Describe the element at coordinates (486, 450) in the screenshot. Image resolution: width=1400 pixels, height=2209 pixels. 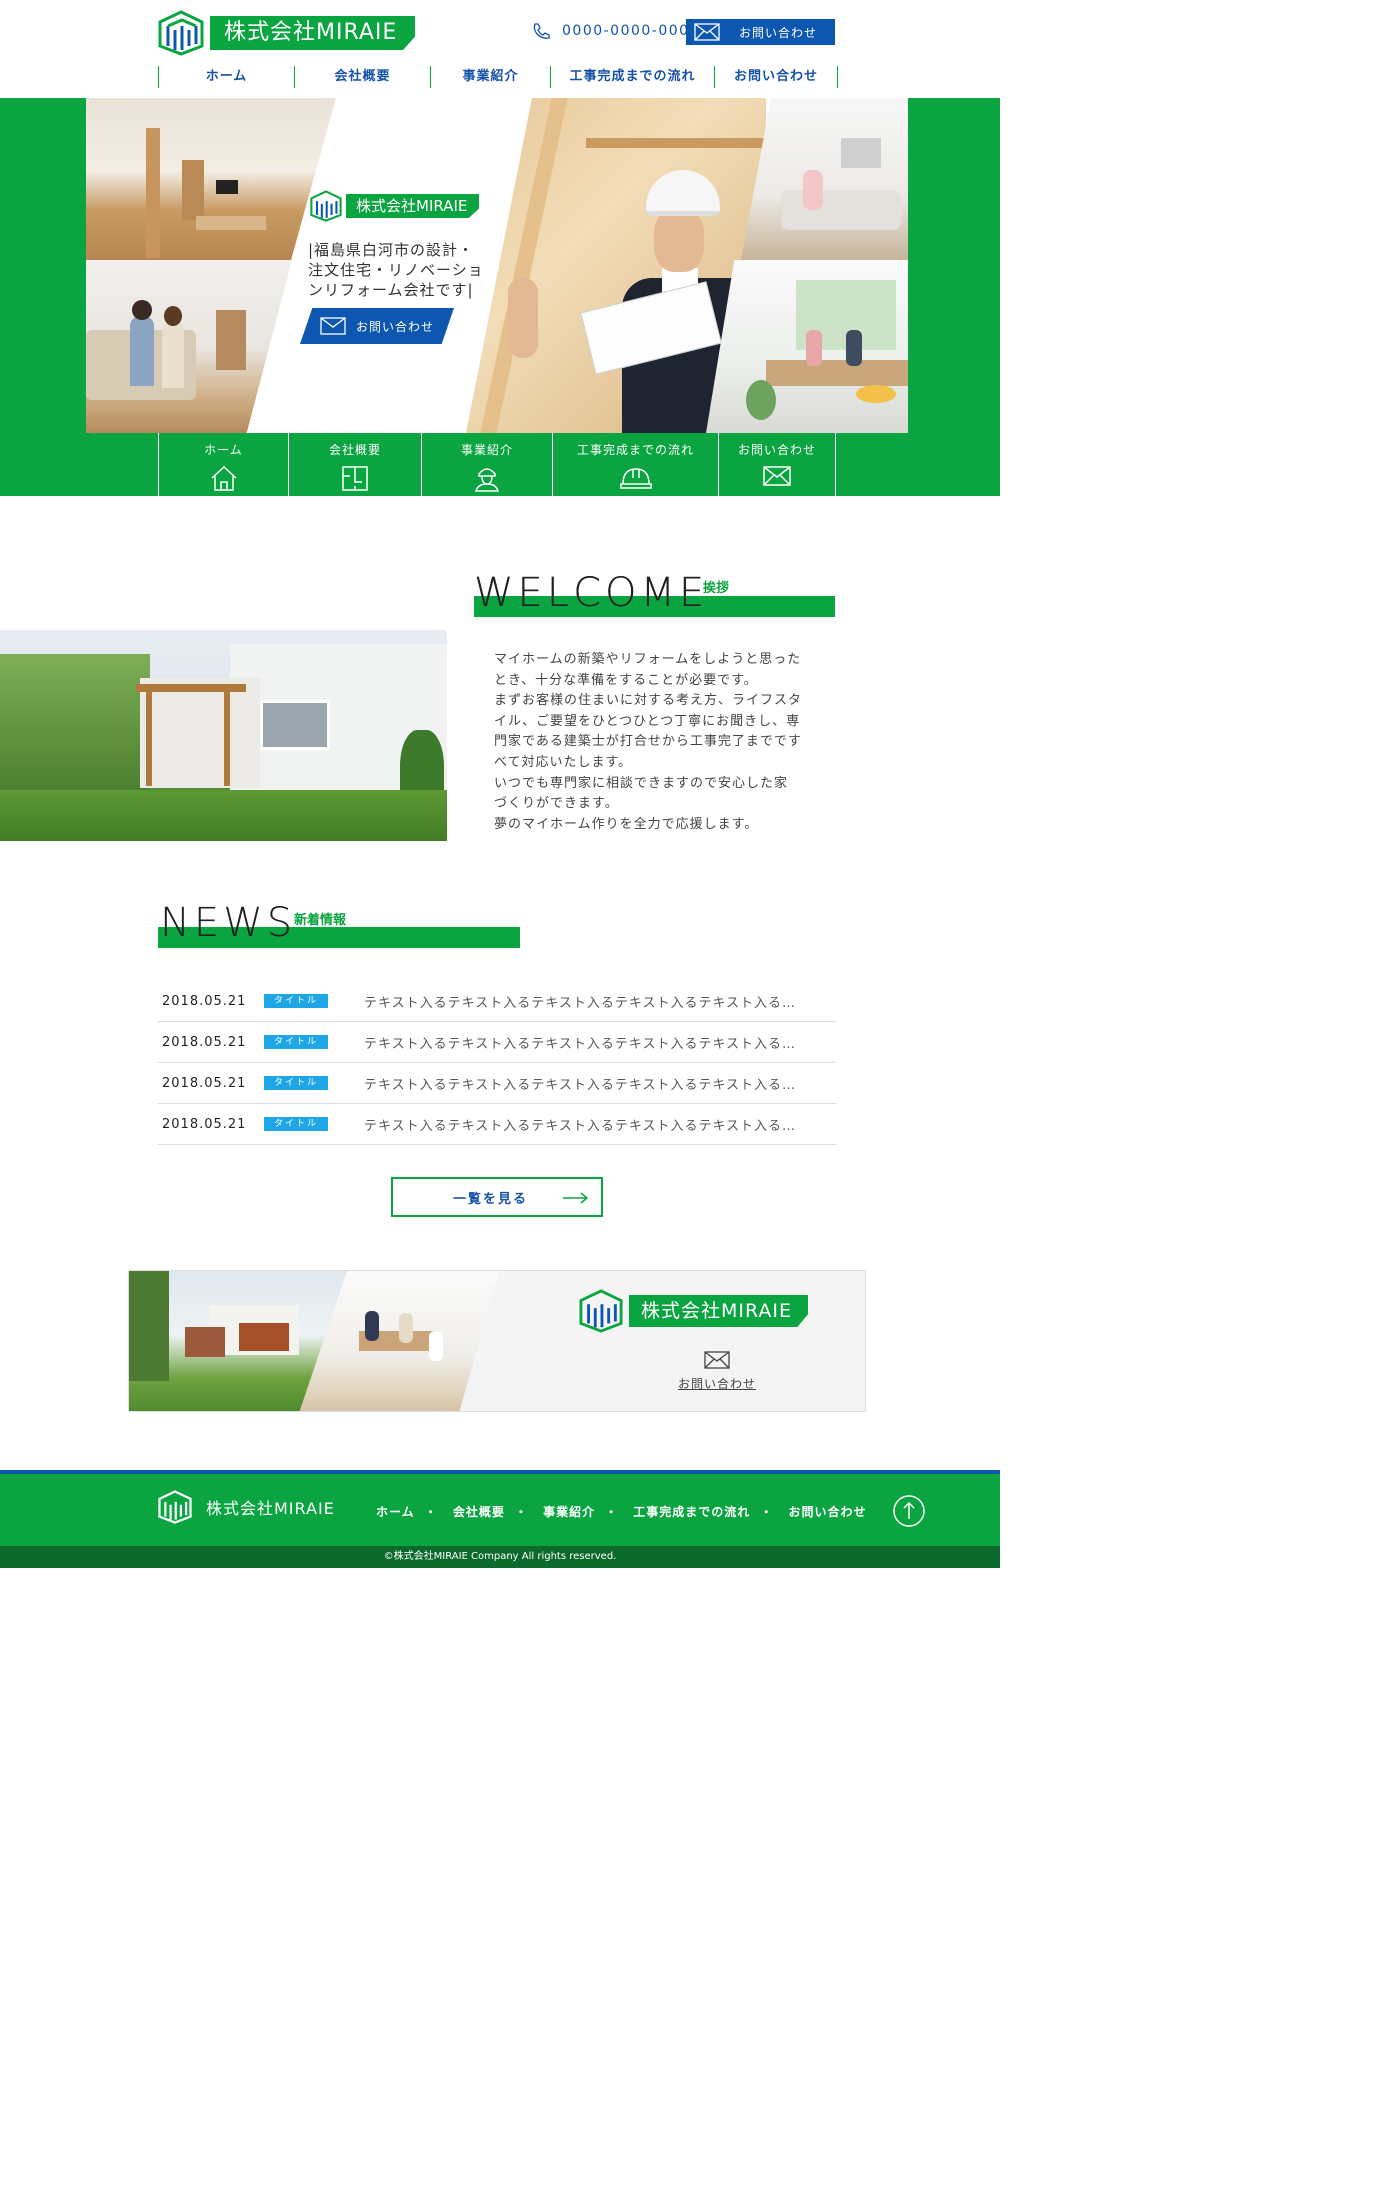
I see `subnav-business-label: 事業紹介` at that location.